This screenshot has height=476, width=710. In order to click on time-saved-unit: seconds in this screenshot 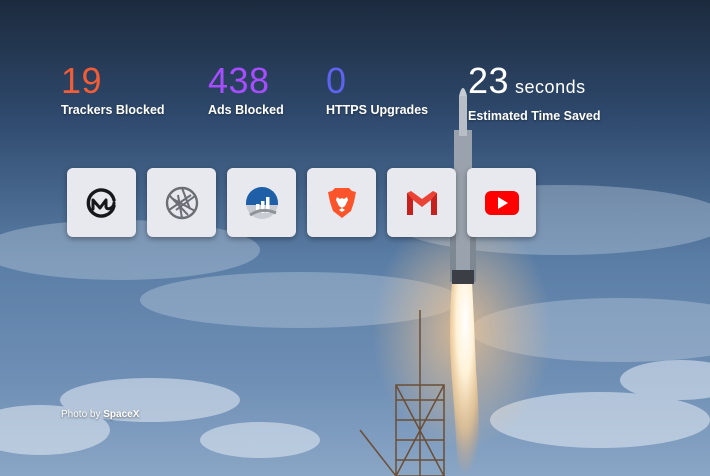, I will do `click(550, 87)`.